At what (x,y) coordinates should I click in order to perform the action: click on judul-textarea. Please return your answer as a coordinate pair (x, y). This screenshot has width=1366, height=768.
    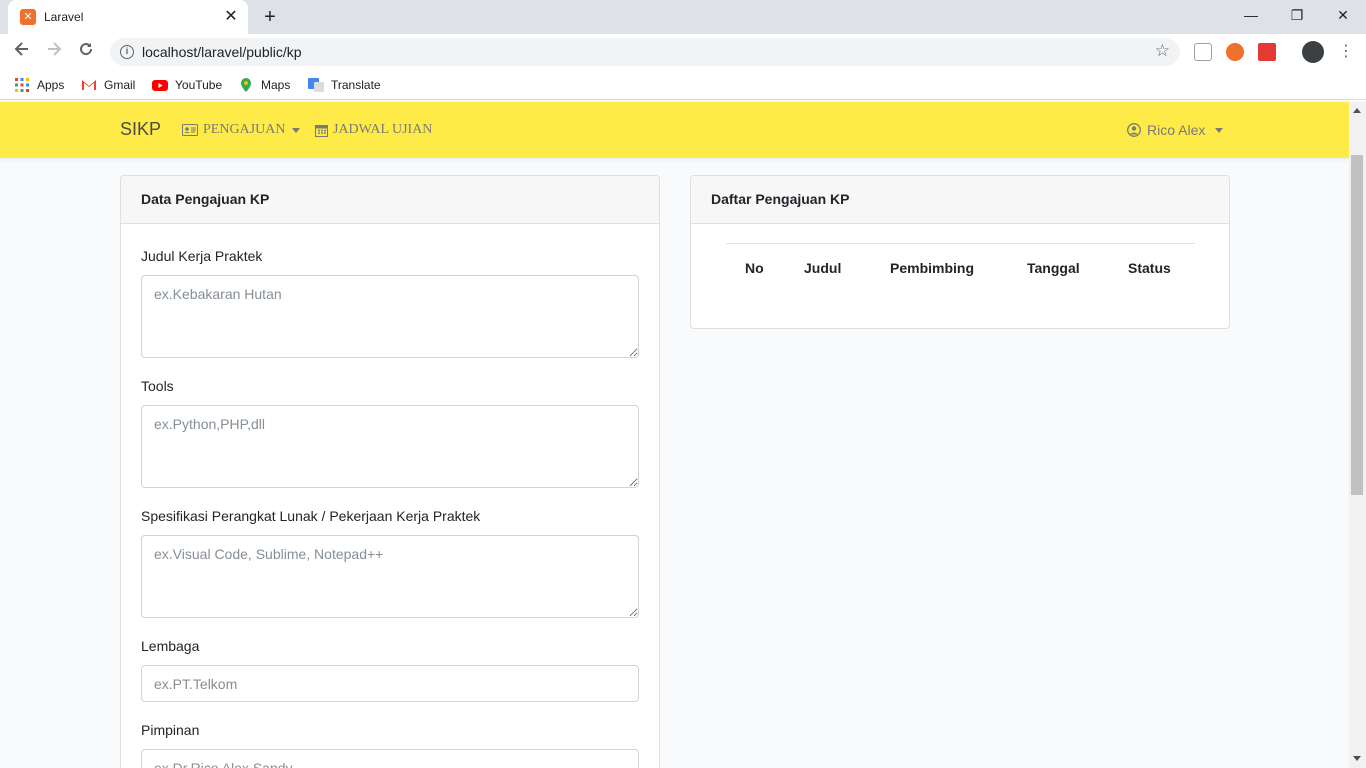
    Looking at the image, I should click on (390, 316).